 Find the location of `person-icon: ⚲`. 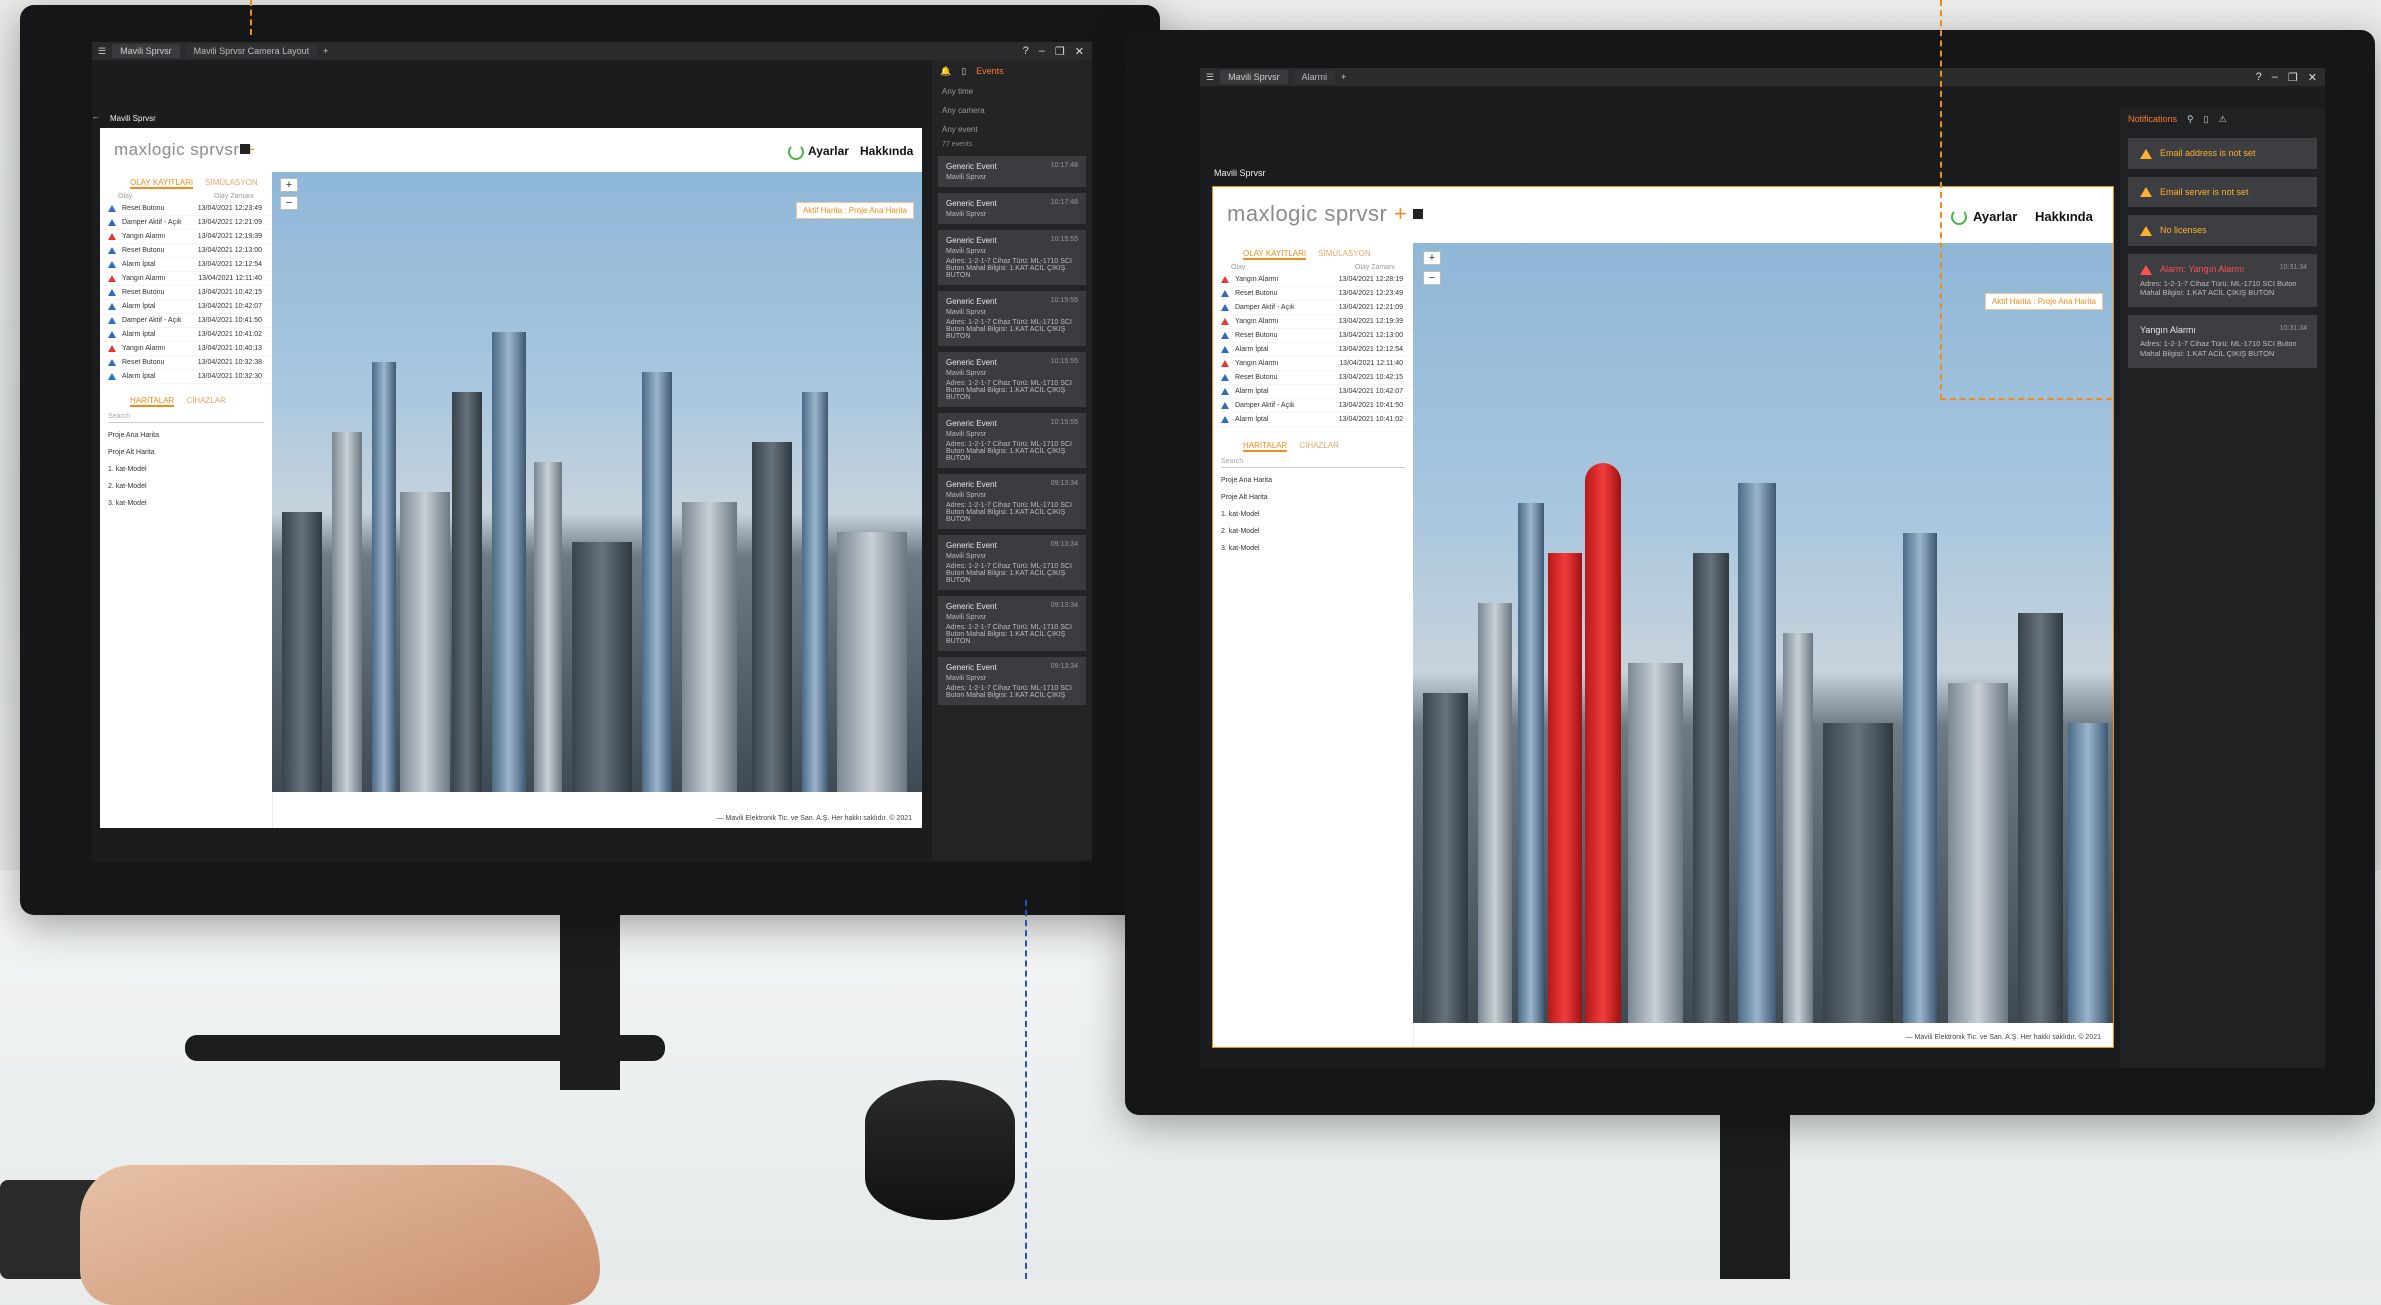

person-icon: ⚲ is located at coordinates (2190, 119).